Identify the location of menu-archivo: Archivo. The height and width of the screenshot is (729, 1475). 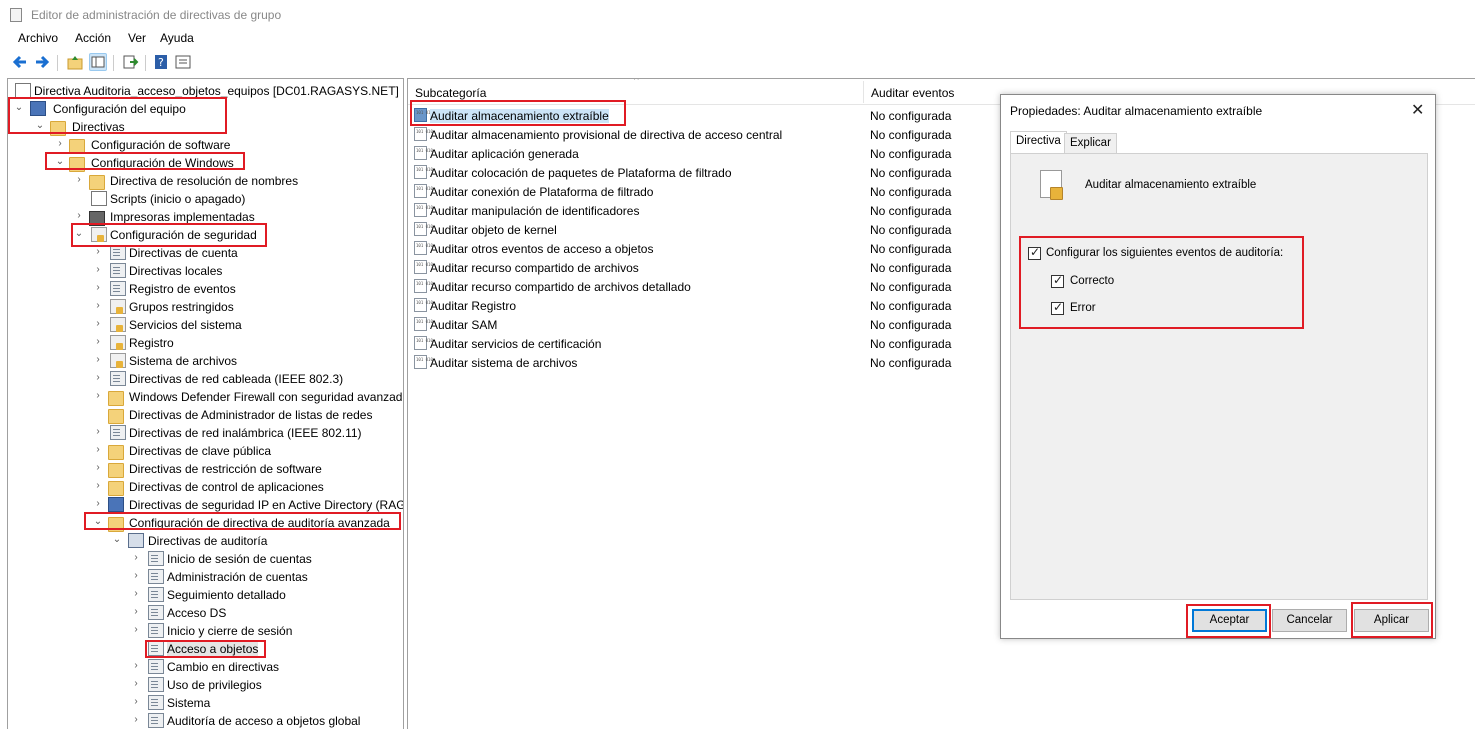
(38, 38).